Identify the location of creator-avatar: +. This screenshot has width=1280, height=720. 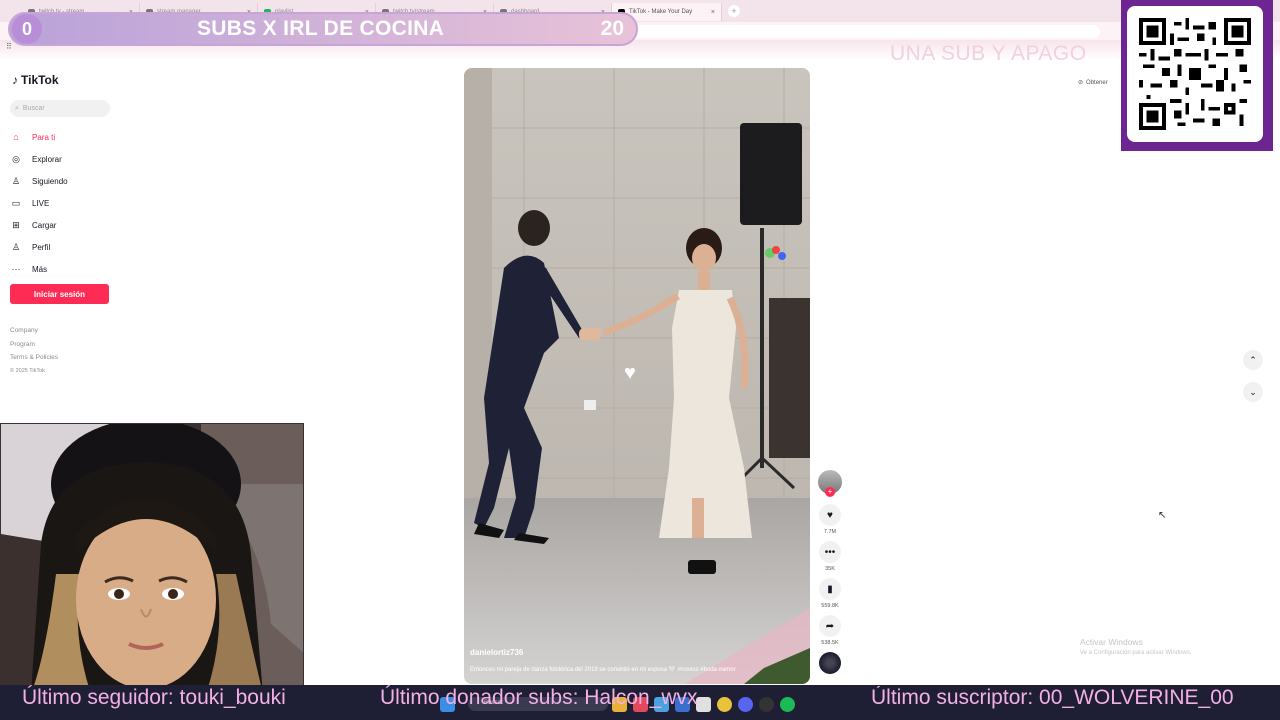
(830, 483).